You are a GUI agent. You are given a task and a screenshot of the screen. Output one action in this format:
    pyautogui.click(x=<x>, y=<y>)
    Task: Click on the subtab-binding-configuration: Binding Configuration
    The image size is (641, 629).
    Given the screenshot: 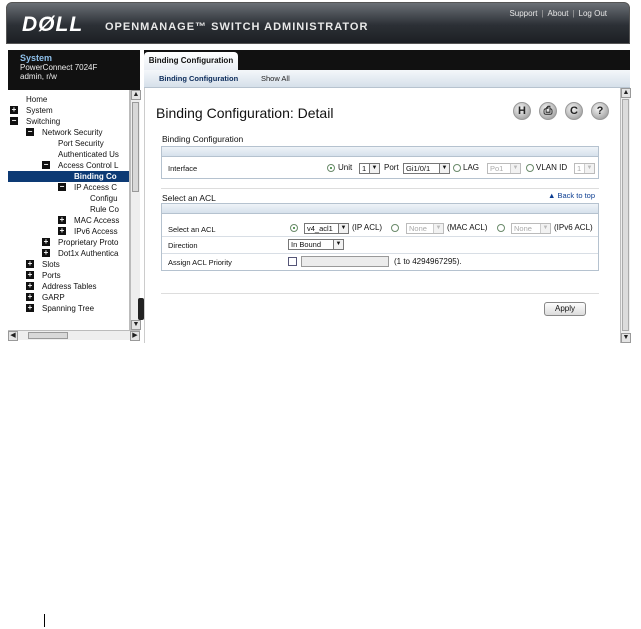 What is the action you would take?
    pyautogui.click(x=198, y=78)
    